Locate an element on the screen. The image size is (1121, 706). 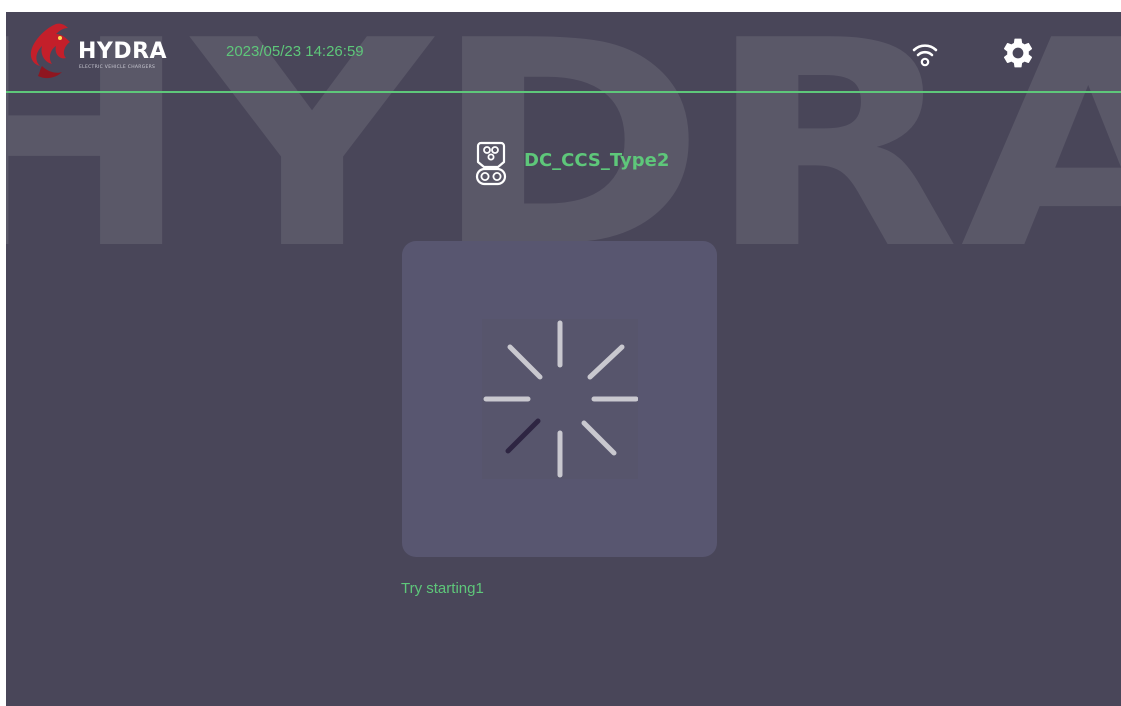
brand-name: HYDRA is located at coordinates (123, 51).